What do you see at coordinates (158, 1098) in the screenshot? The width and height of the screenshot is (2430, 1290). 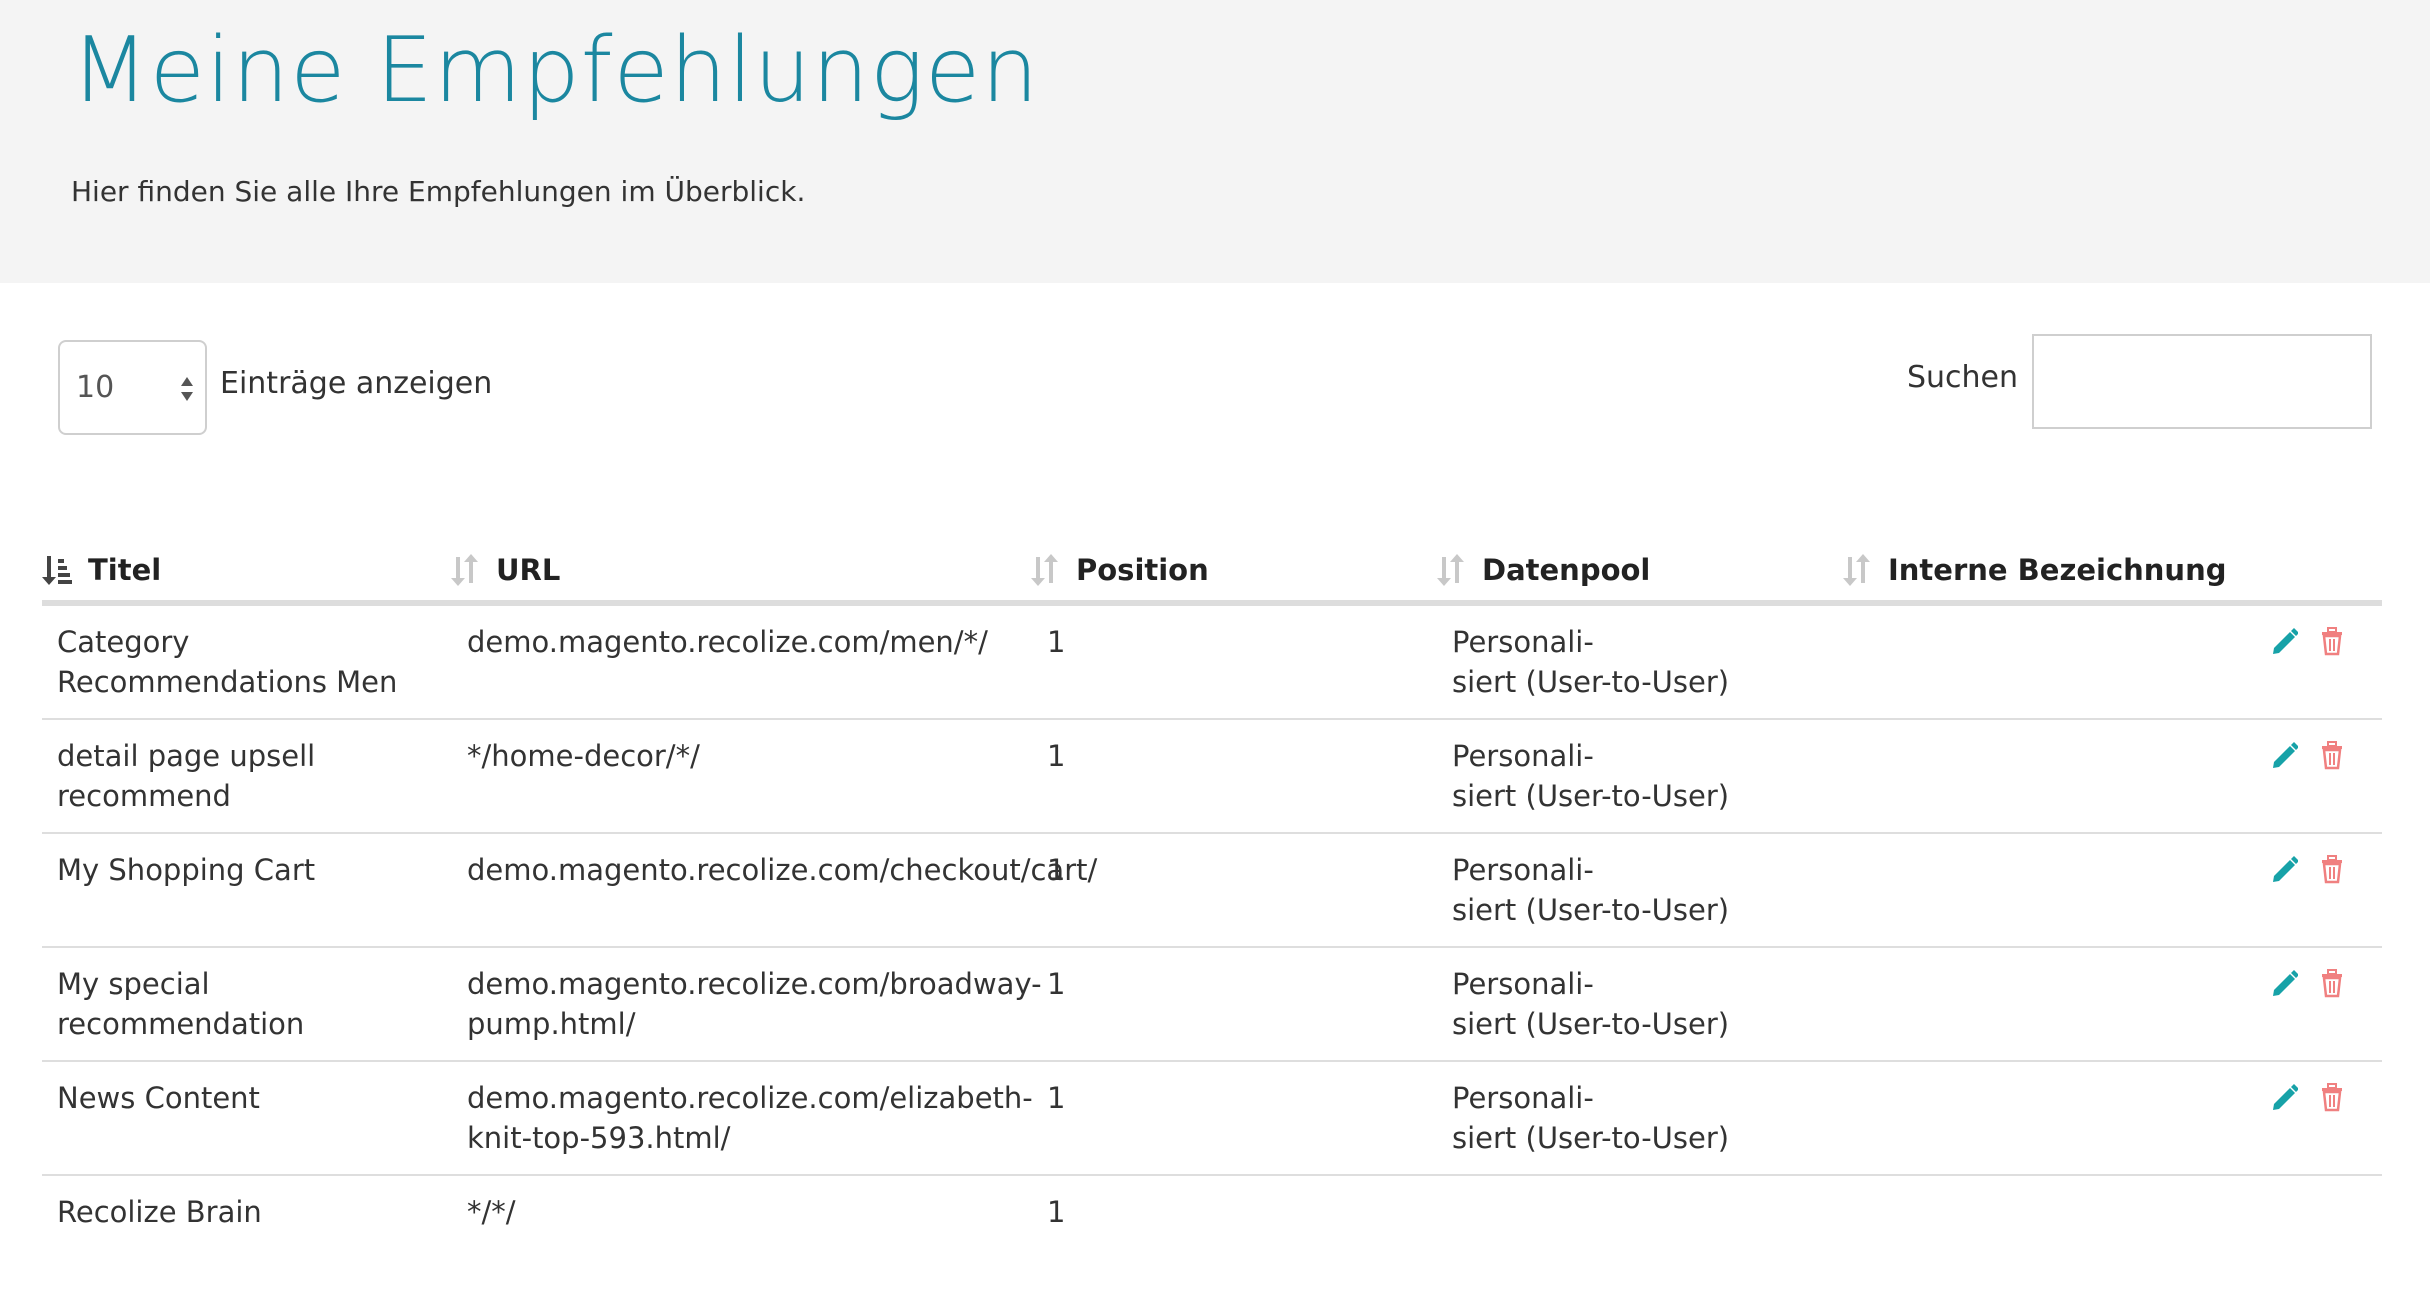 I see `cell-title: News Content` at bounding box center [158, 1098].